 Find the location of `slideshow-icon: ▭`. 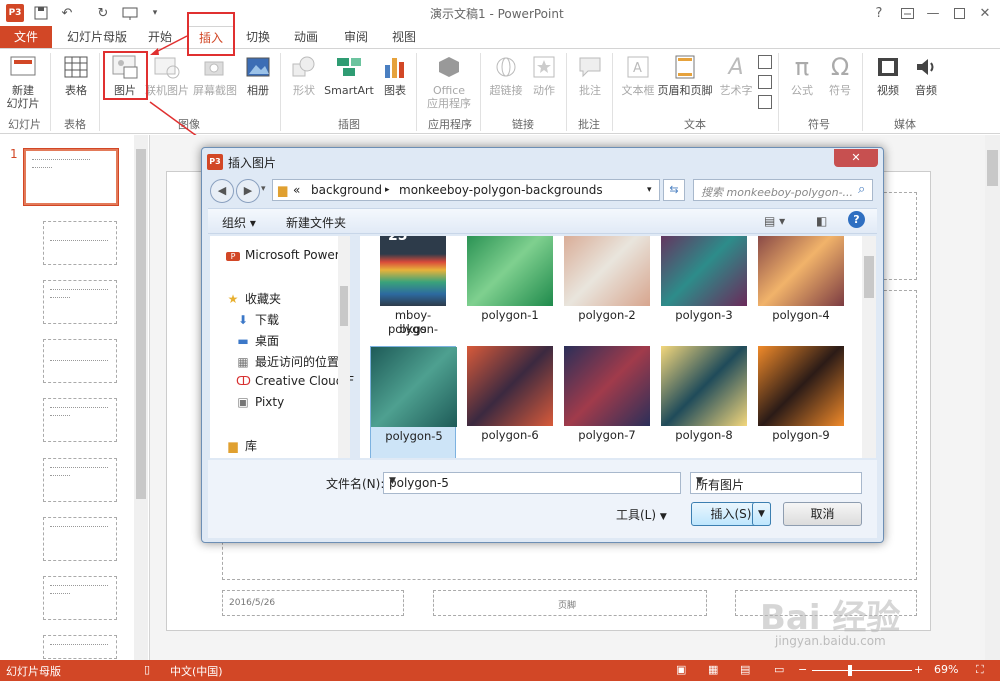

slideshow-icon: ▭ is located at coordinates (779, 669).